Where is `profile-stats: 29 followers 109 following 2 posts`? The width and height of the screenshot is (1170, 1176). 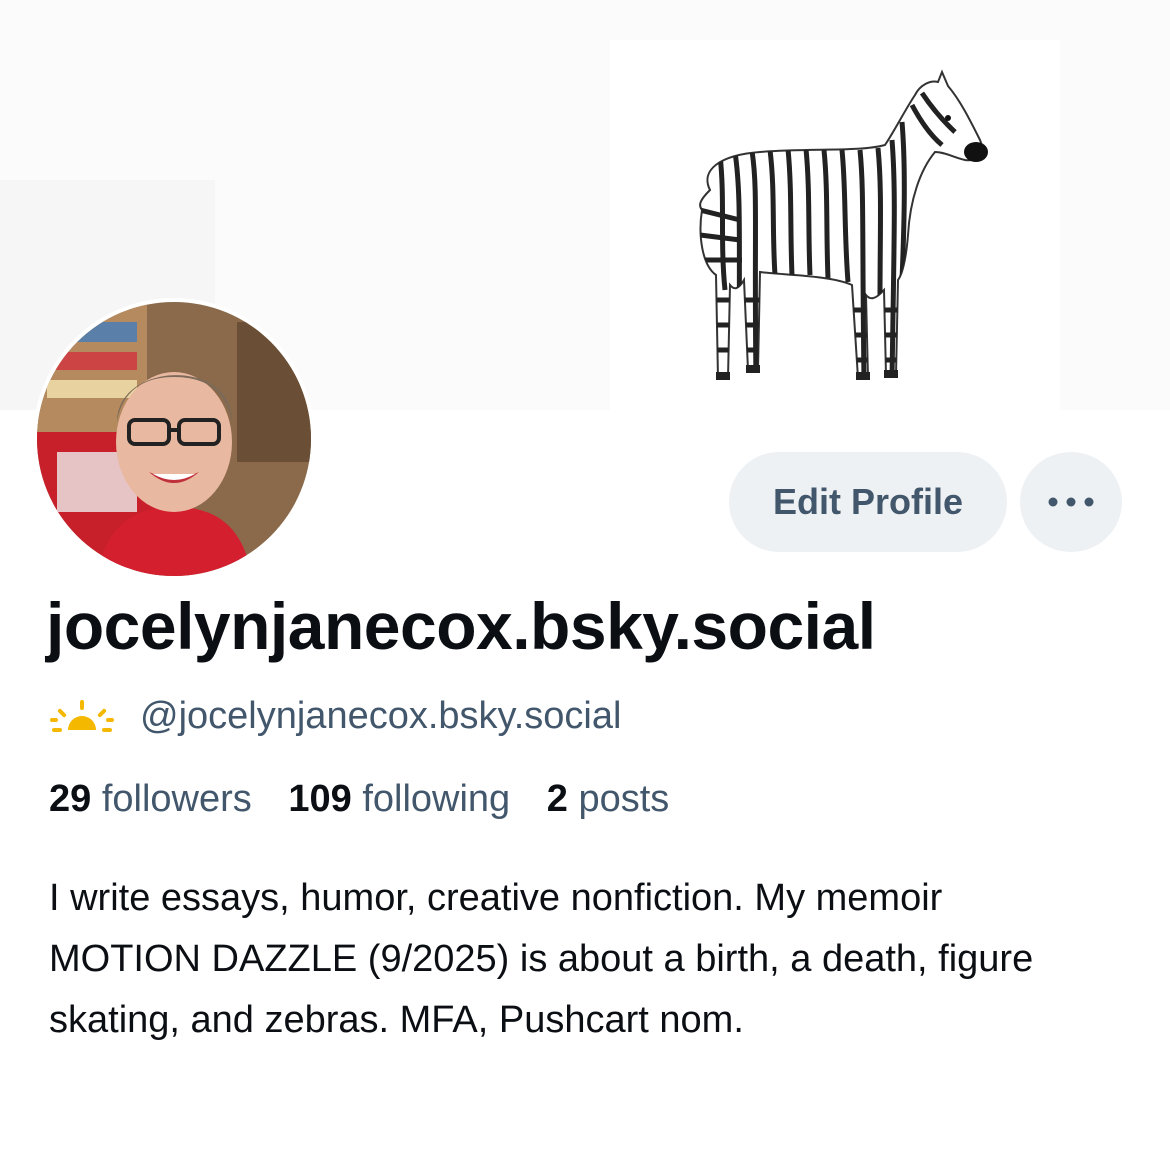 profile-stats: 29 followers 109 following 2 posts is located at coordinates (372, 799).